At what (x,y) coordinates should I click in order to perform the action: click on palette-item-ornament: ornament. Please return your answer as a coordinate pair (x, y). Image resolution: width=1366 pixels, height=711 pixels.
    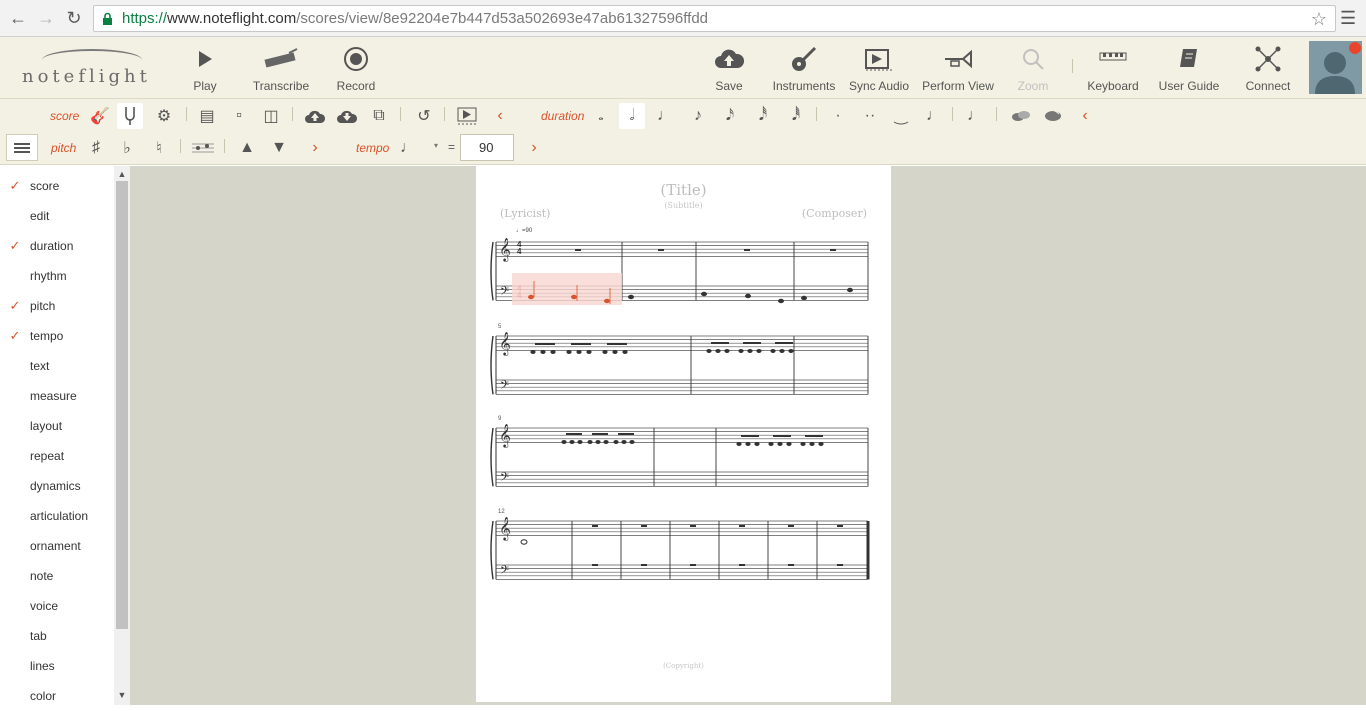
    Looking at the image, I should click on (57, 546).